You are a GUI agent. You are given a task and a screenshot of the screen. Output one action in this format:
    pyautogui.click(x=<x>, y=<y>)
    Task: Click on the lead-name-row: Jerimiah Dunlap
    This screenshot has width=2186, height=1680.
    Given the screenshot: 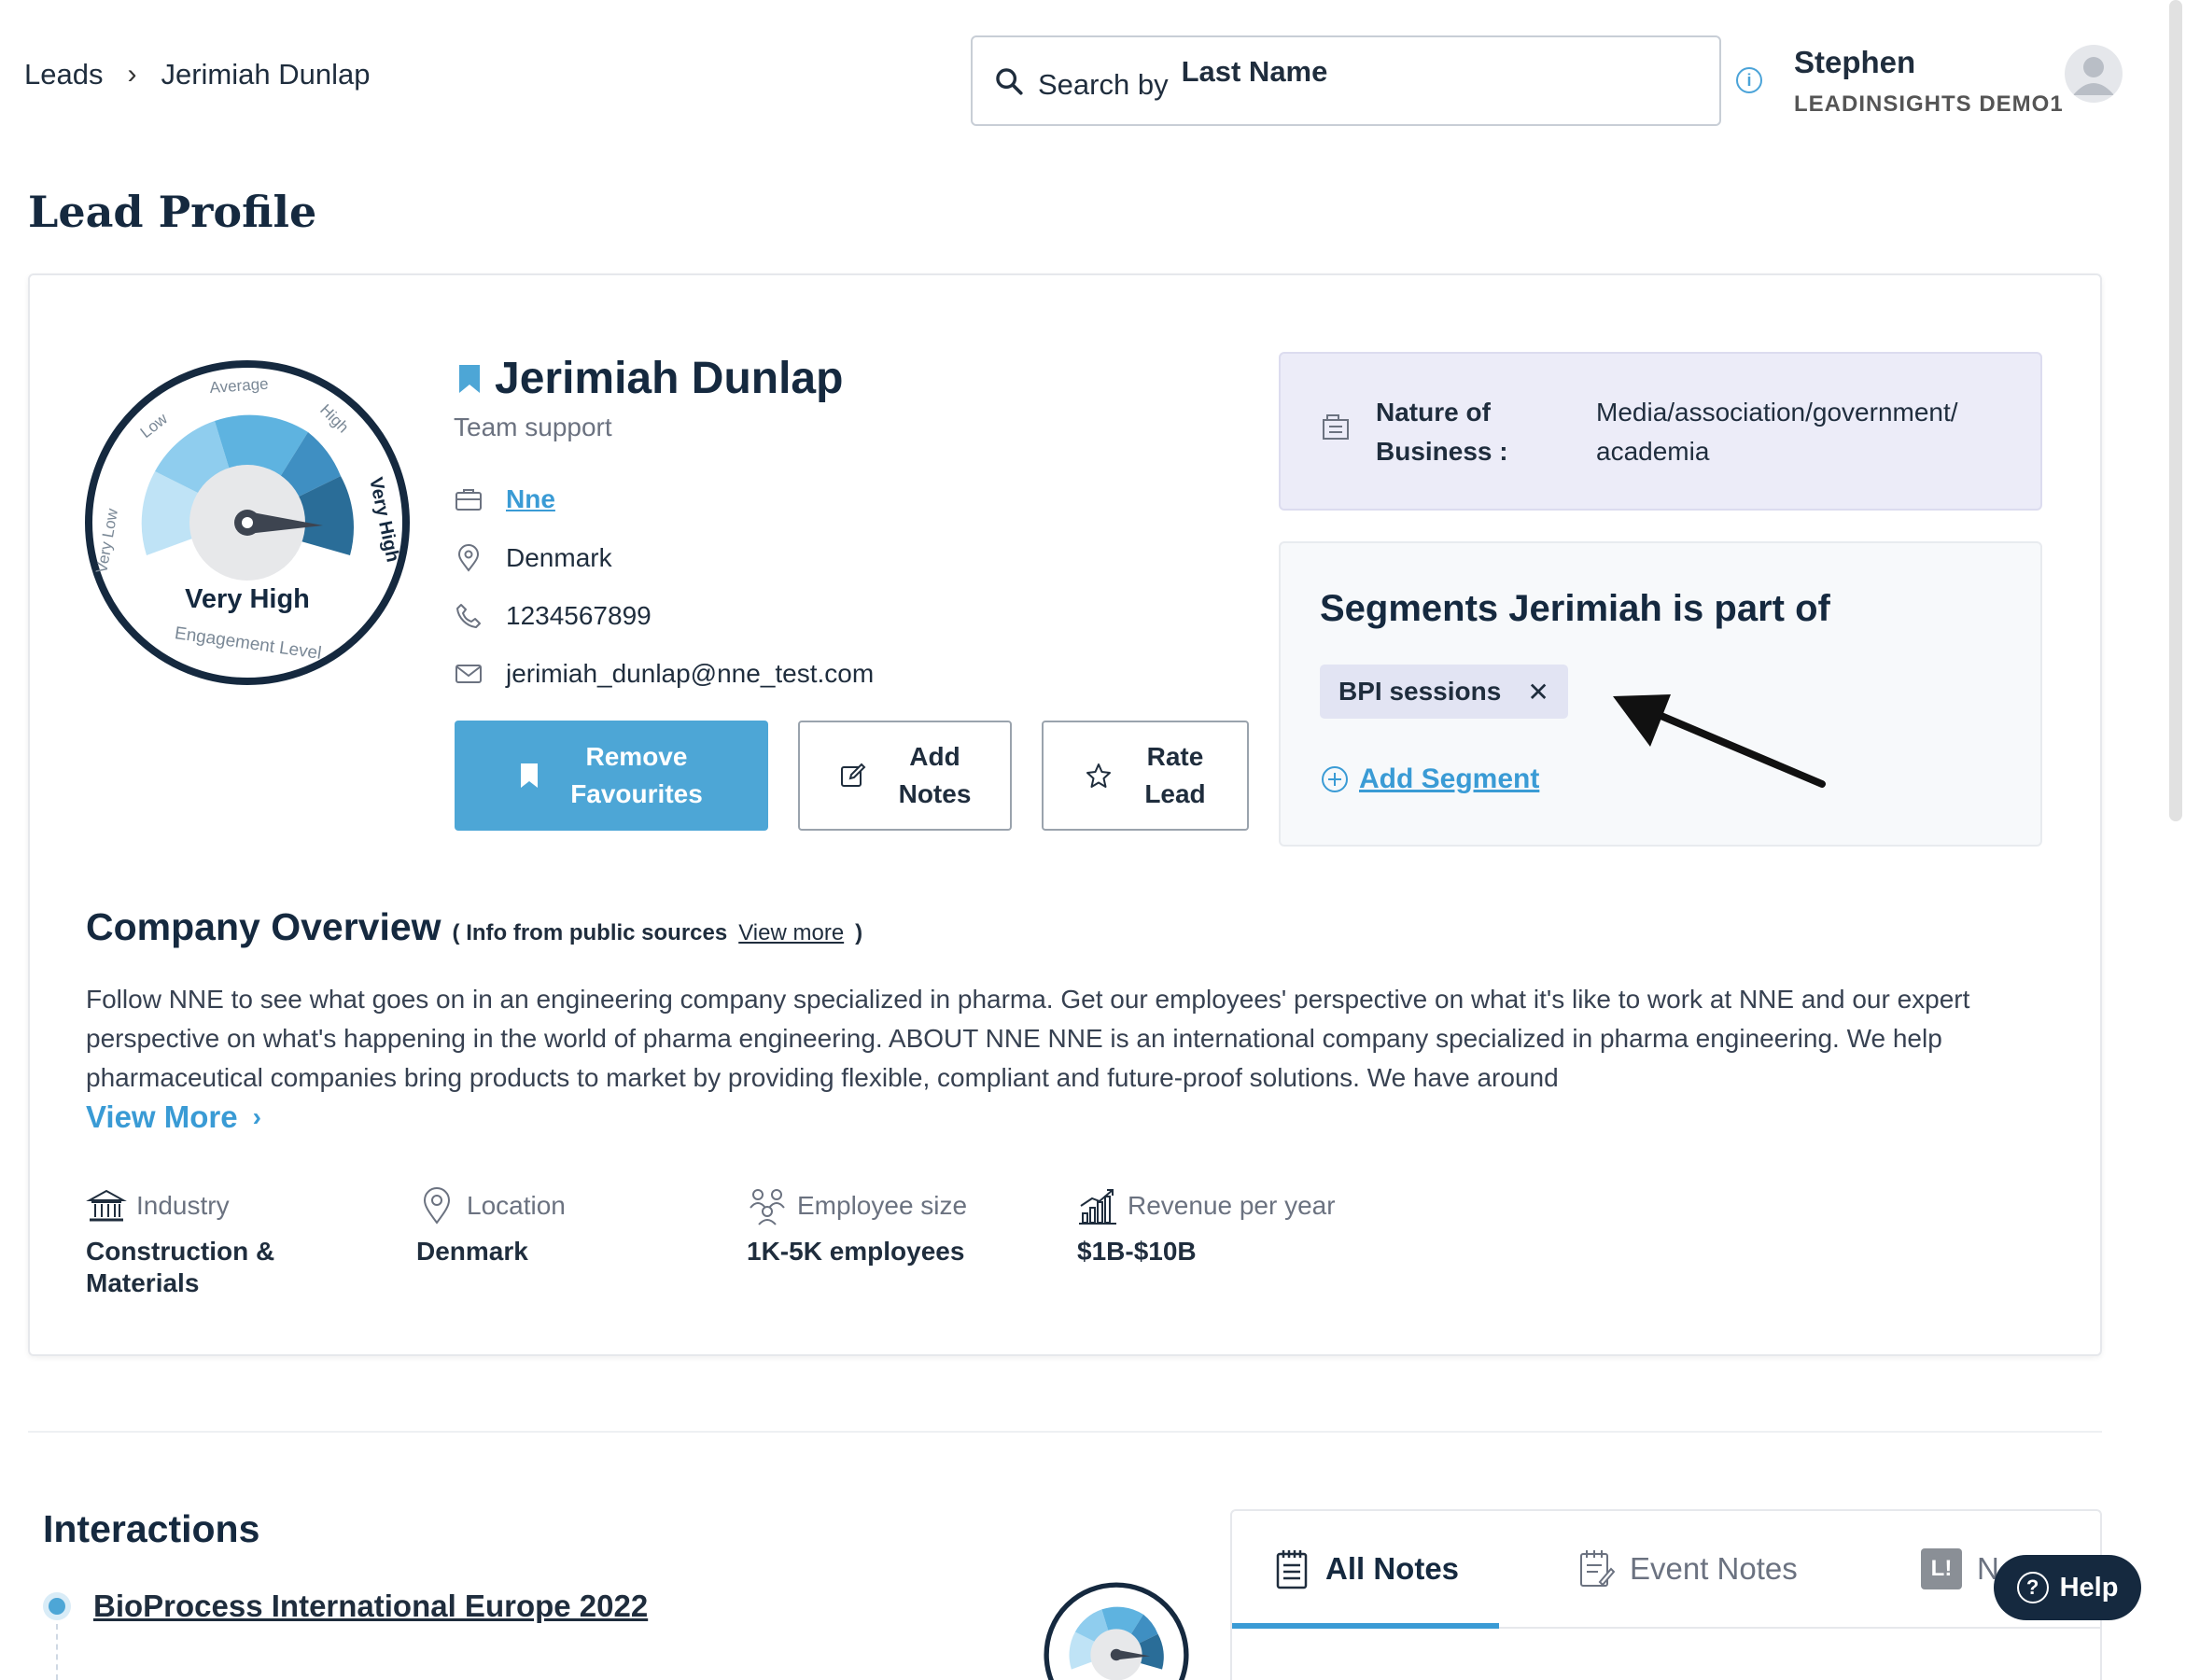 What is the action you would take?
    pyautogui.click(x=650, y=378)
    